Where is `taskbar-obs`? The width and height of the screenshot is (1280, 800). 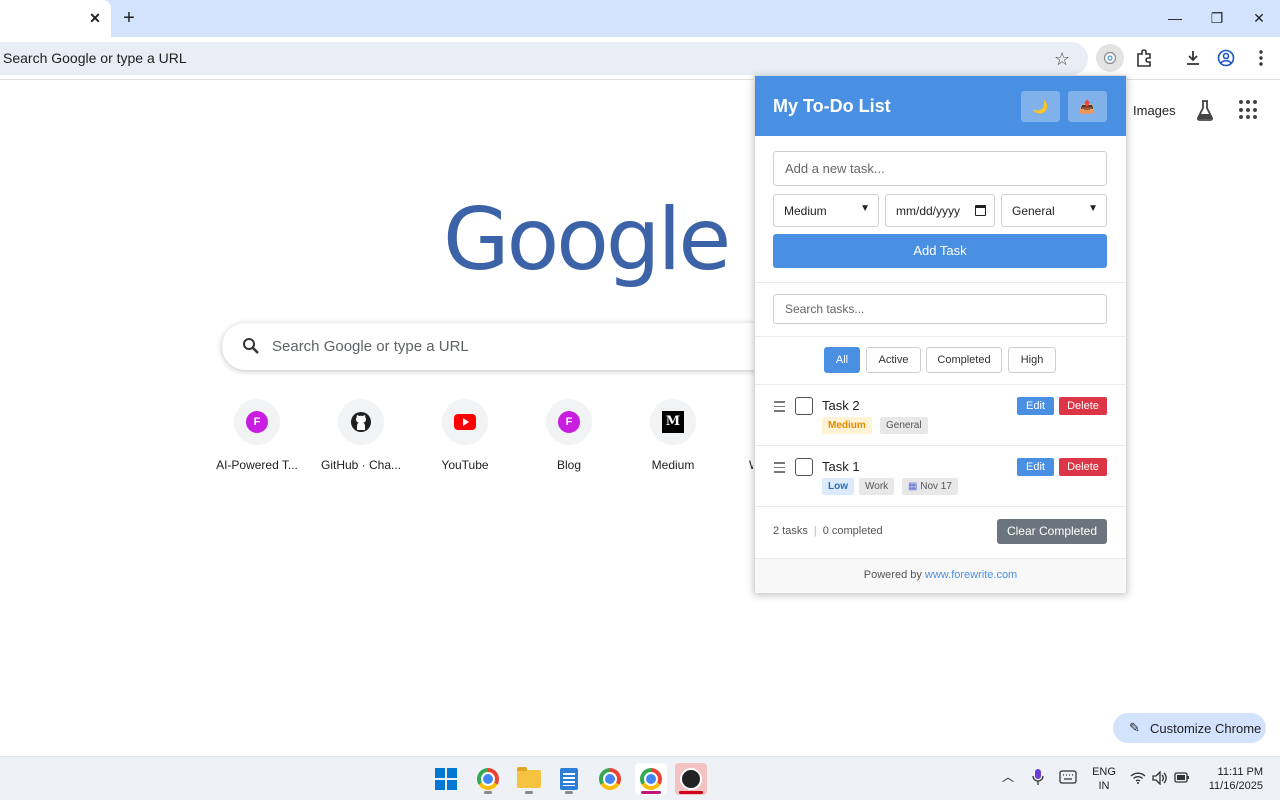 taskbar-obs is located at coordinates (691, 779).